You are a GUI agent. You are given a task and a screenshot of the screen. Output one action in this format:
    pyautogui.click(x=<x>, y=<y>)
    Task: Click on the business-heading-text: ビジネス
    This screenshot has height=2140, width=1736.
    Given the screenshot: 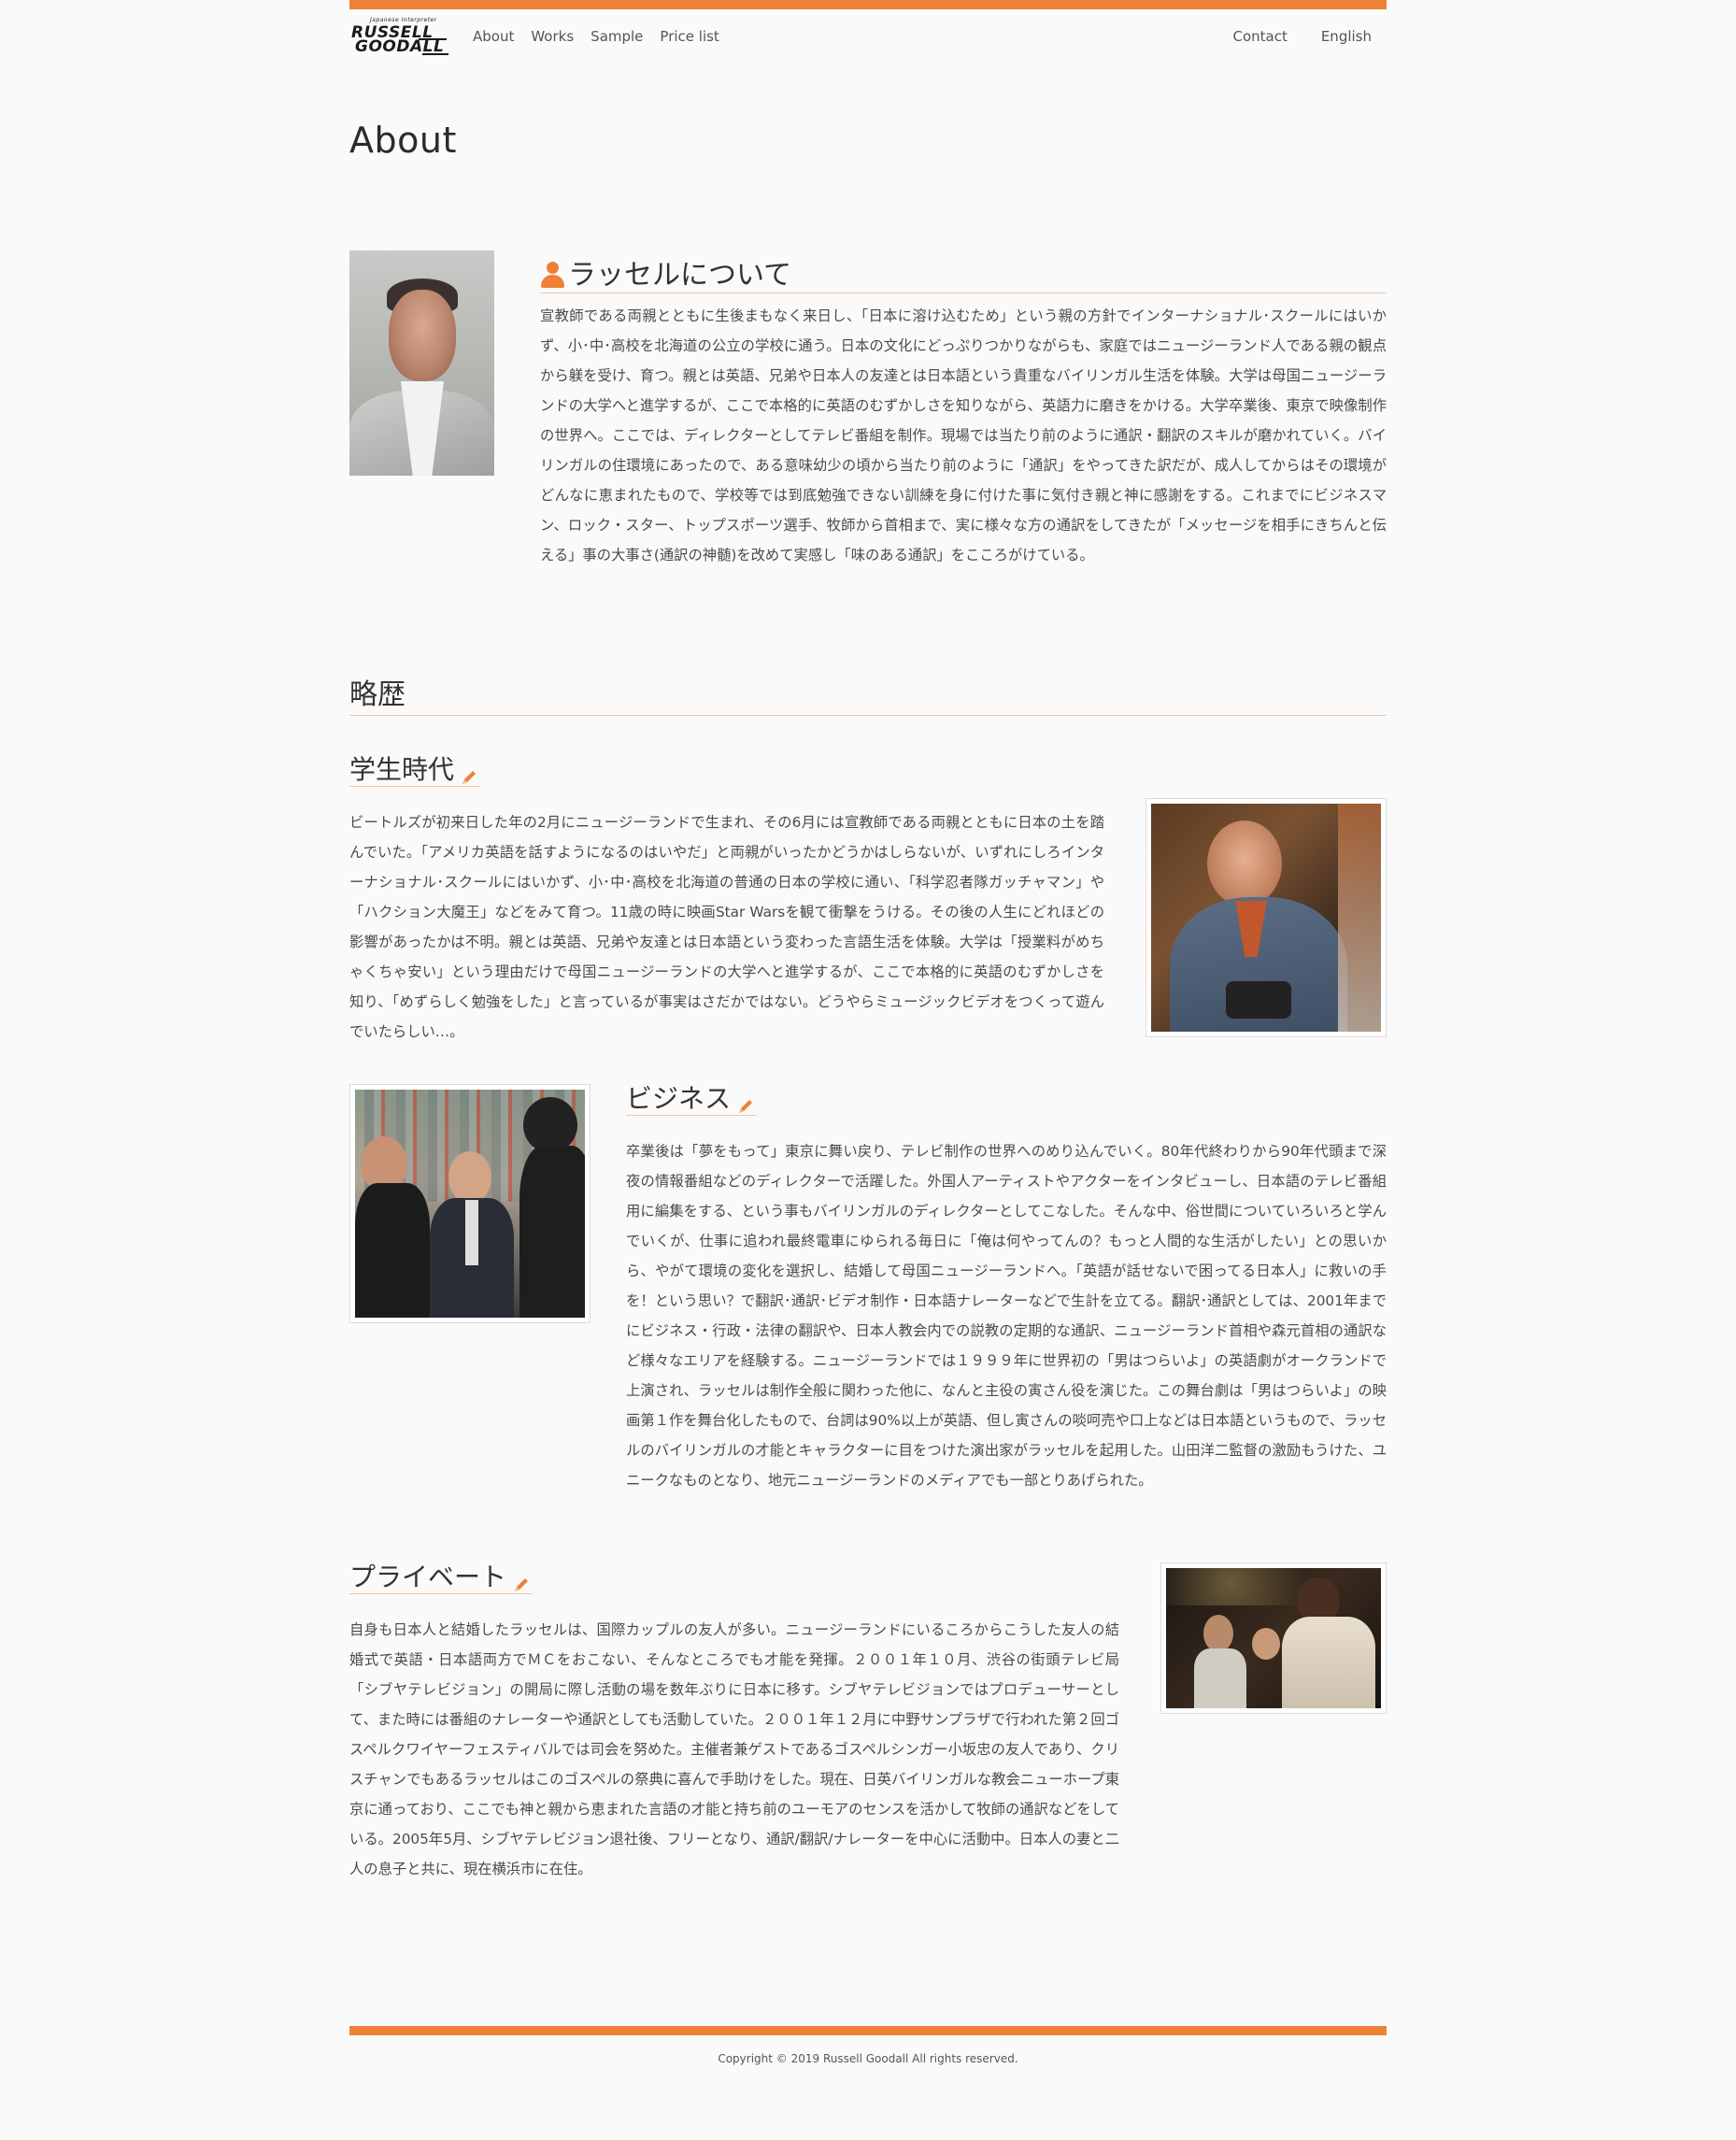 What is the action you would take?
    pyautogui.click(x=679, y=1098)
    